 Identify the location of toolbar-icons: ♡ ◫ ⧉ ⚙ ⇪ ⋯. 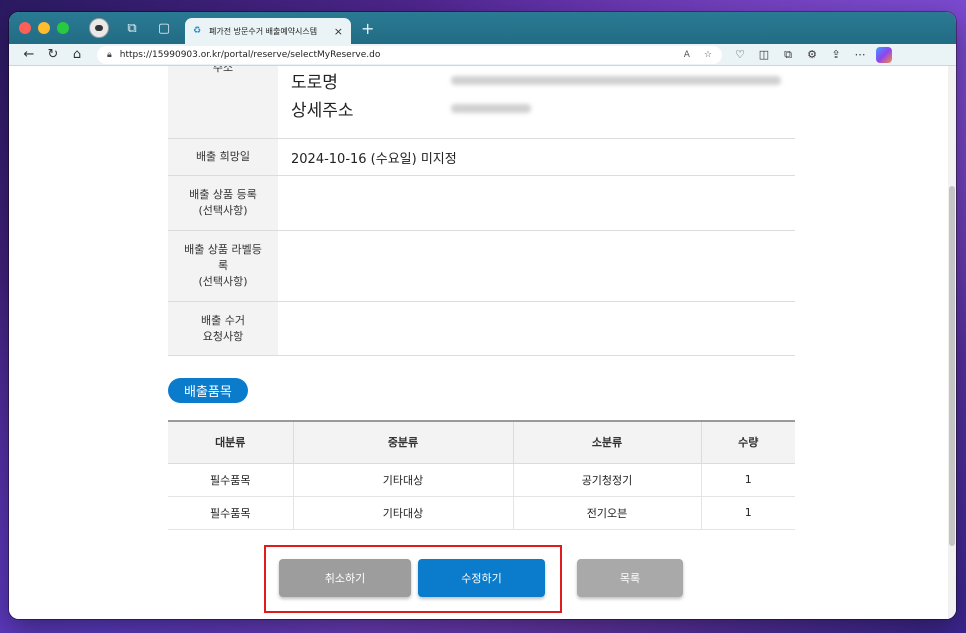
(812, 54).